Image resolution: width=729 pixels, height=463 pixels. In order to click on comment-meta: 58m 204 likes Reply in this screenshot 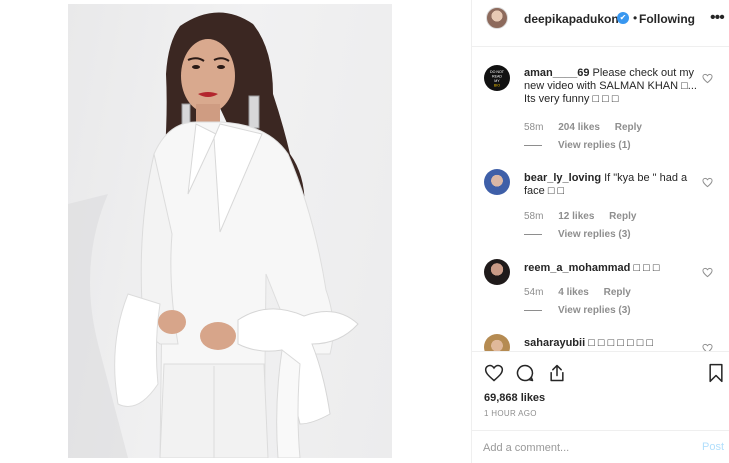, I will do `click(589, 127)`.